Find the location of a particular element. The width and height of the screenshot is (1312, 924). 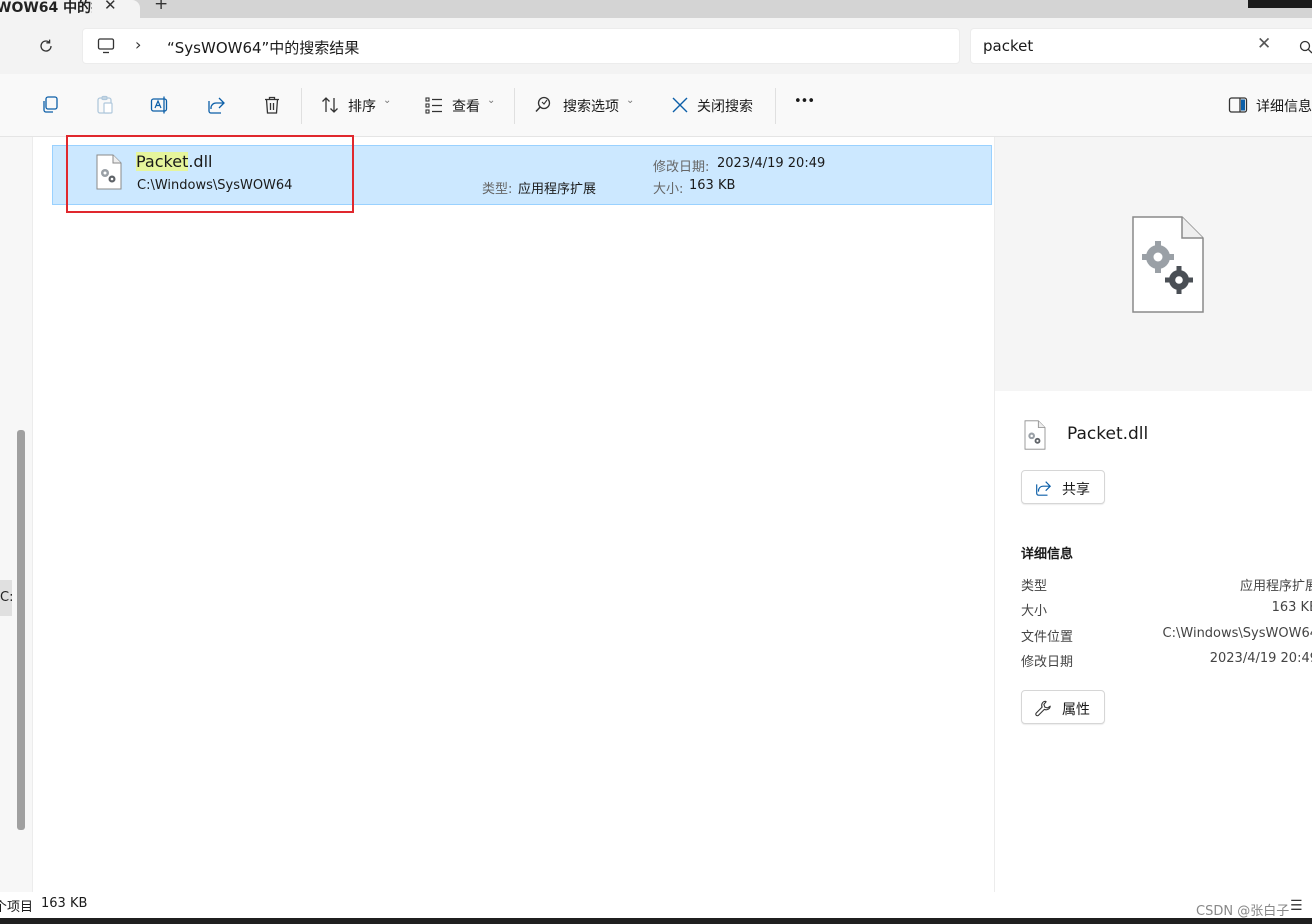

copy-icon is located at coordinates (50, 105).